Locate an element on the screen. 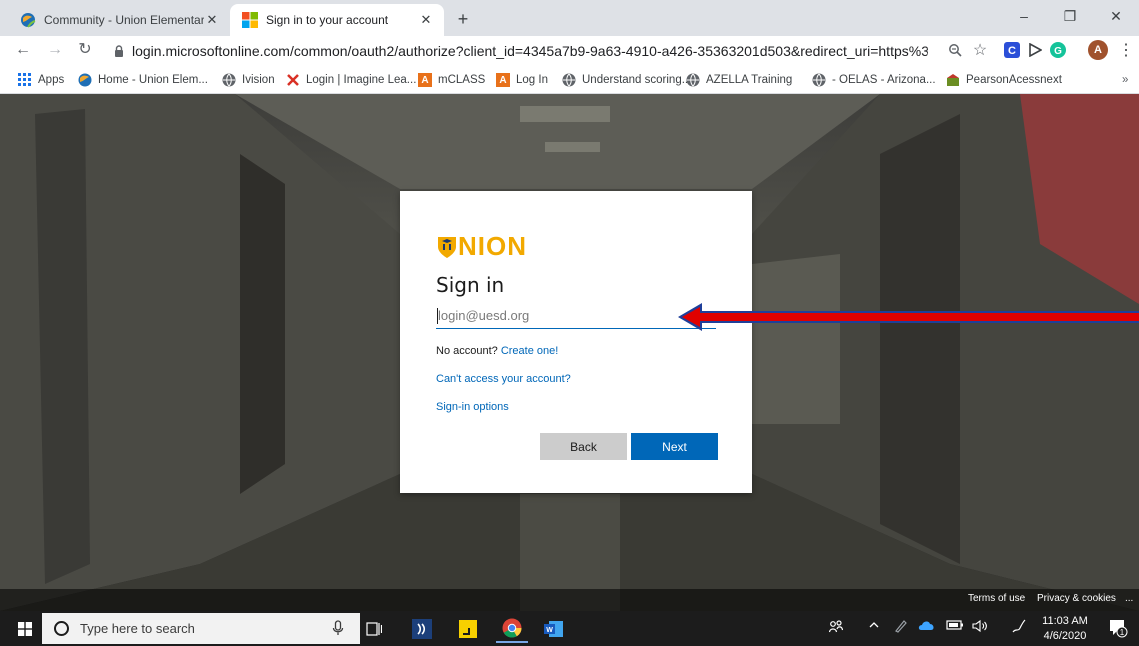  clock-time: 11:03 AM is located at coordinates (1065, 621).